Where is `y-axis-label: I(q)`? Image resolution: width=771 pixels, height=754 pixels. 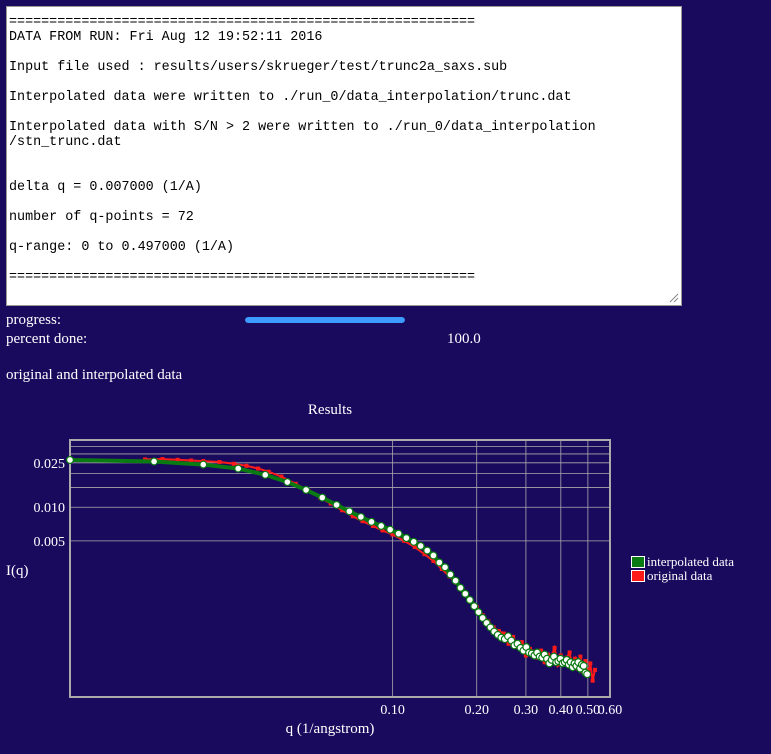
y-axis-label: I(q) is located at coordinates (17, 571).